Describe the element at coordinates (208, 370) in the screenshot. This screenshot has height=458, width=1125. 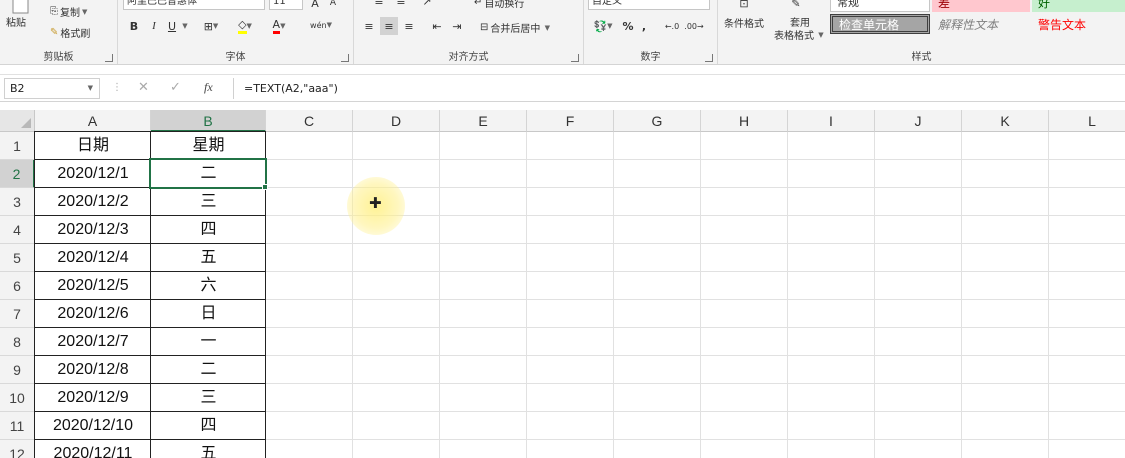
I see `cell-b9: 二` at that location.